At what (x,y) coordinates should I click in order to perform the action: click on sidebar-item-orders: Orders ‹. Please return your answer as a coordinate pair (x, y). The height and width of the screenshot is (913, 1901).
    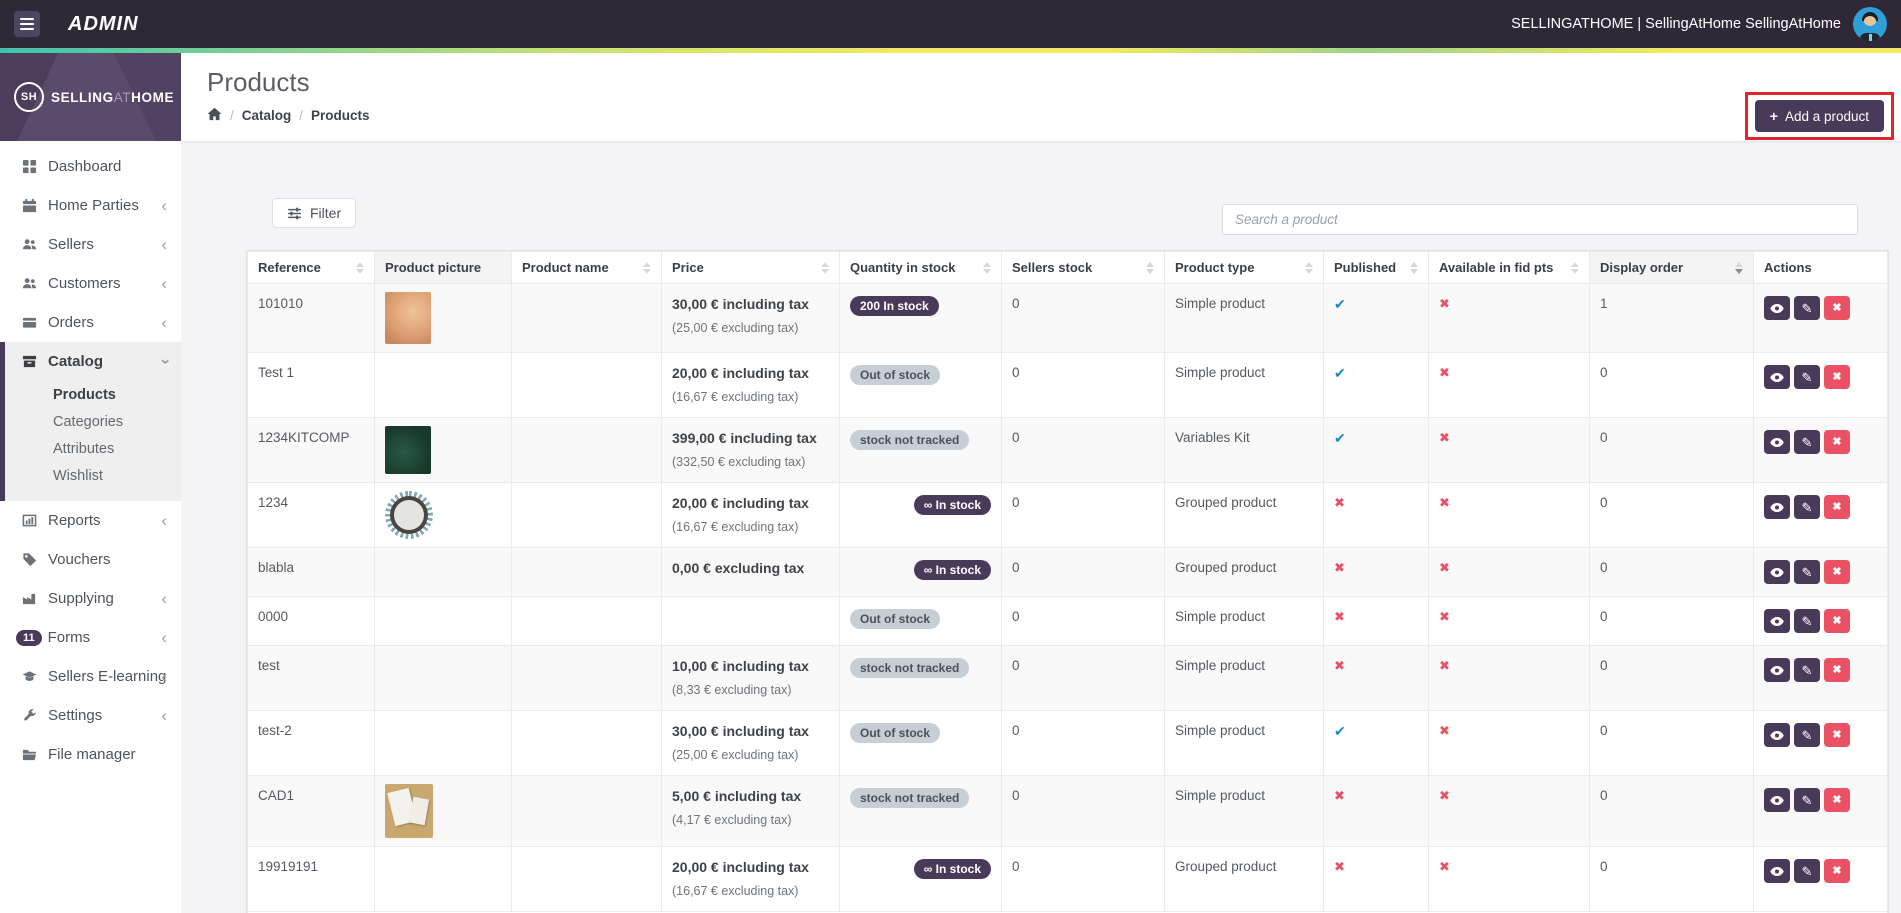
    Looking at the image, I should click on (90, 322).